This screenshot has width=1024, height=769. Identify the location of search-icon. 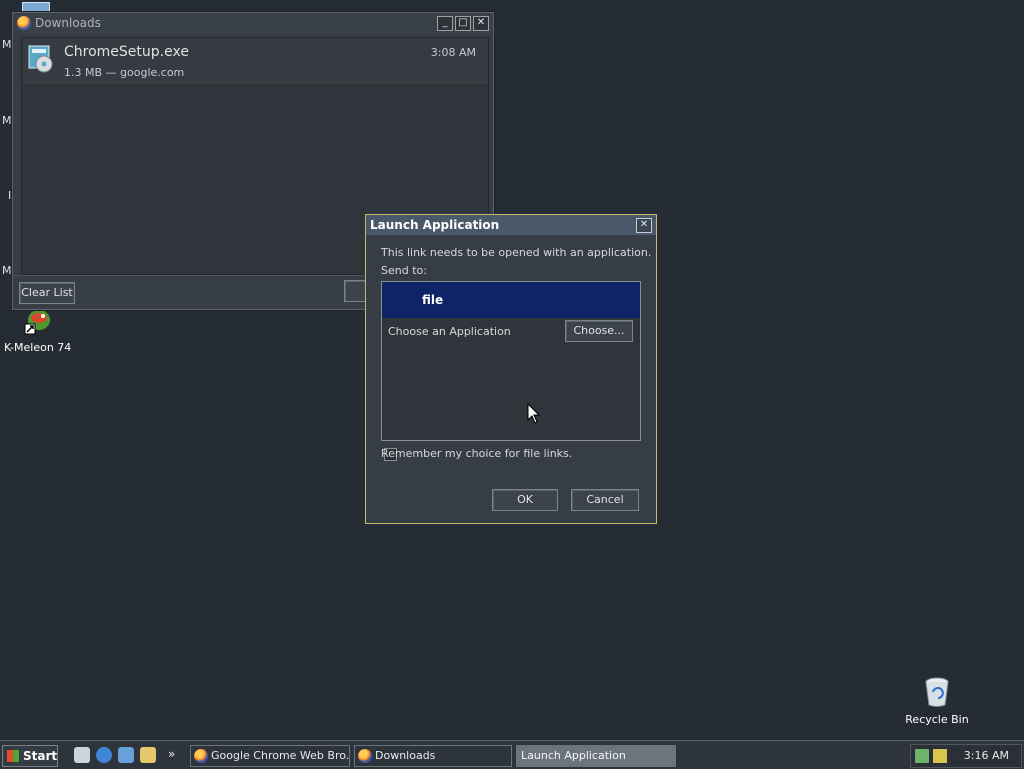
(148, 755).